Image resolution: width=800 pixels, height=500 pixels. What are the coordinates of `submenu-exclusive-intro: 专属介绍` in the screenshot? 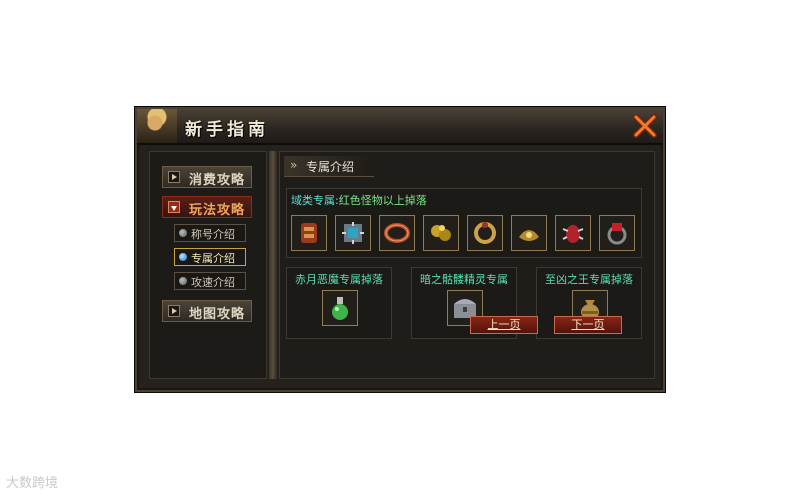 It's located at (210, 257).